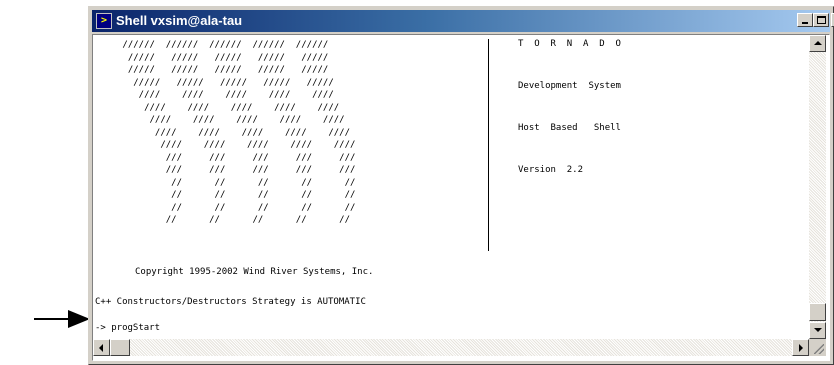 This screenshot has height=365, width=834. What do you see at coordinates (179, 20) in the screenshot?
I see `window-title: Shell vxsim@ala-tau` at bounding box center [179, 20].